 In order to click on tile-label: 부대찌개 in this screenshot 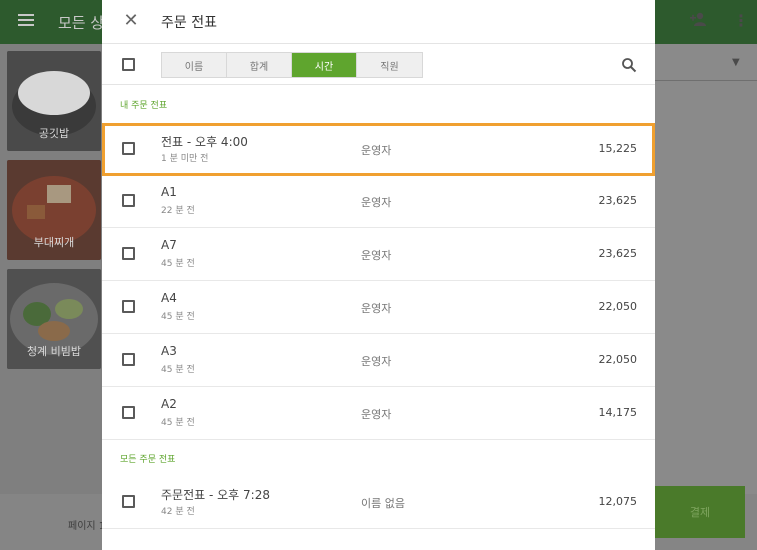, I will do `click(54, 242)`.